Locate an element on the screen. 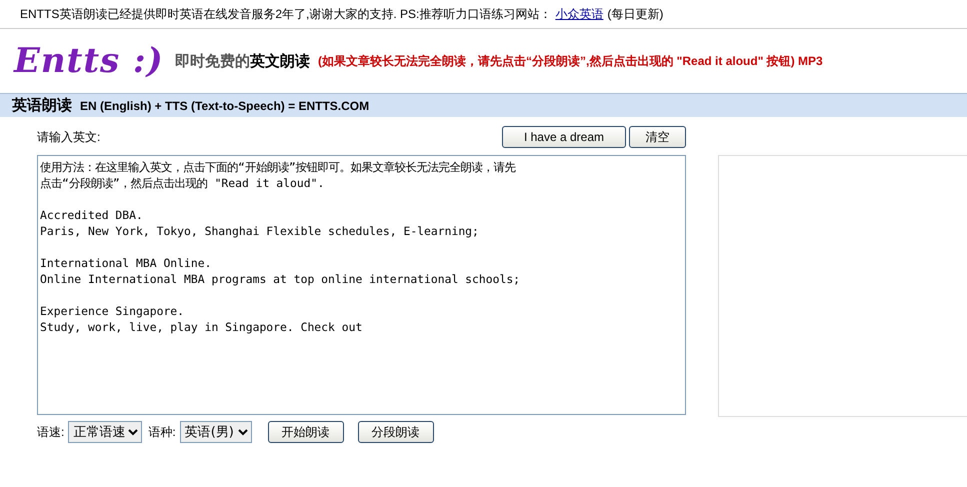 Image resolution: width=967 pixels, height=487 pixels. section-title: 英语朗读 is located at coordinates (42, 105).